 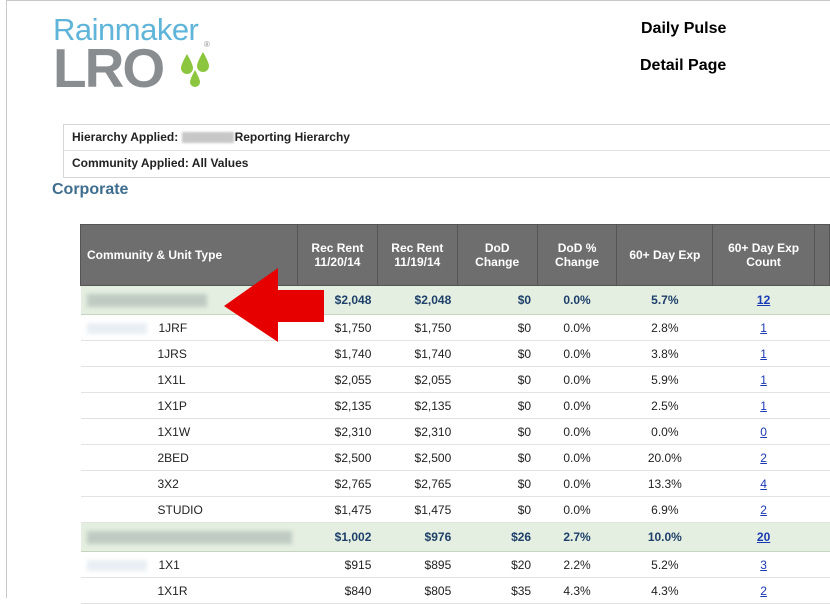 I want to click on cell-exp60: 2.8%, so click(x=664, y=327).